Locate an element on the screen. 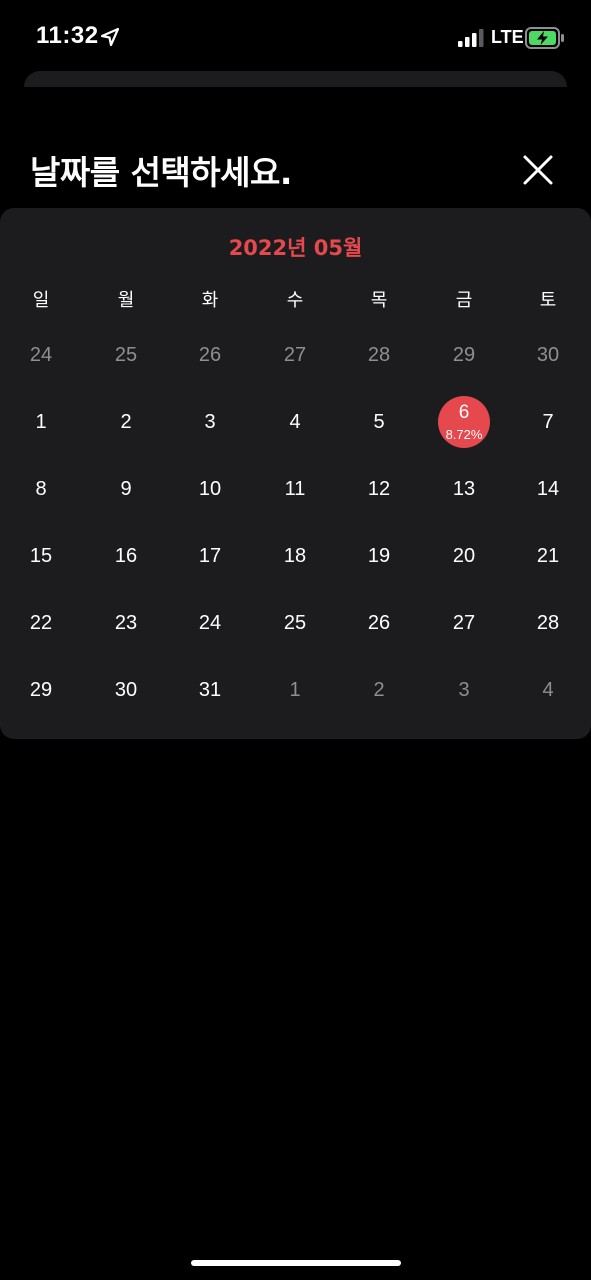 The width and height of the screenshot is (591, 1280). status-time: 11:32 is located at coordinates (67, 35).